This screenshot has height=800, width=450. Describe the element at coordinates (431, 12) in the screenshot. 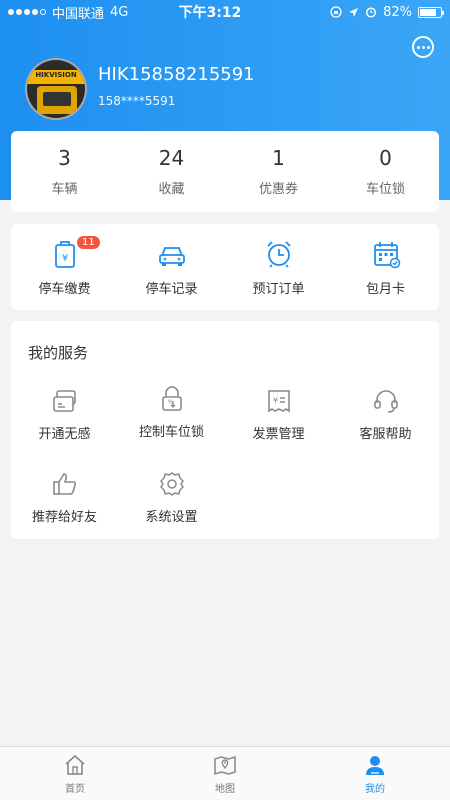

I see `battery-icon` at that location.